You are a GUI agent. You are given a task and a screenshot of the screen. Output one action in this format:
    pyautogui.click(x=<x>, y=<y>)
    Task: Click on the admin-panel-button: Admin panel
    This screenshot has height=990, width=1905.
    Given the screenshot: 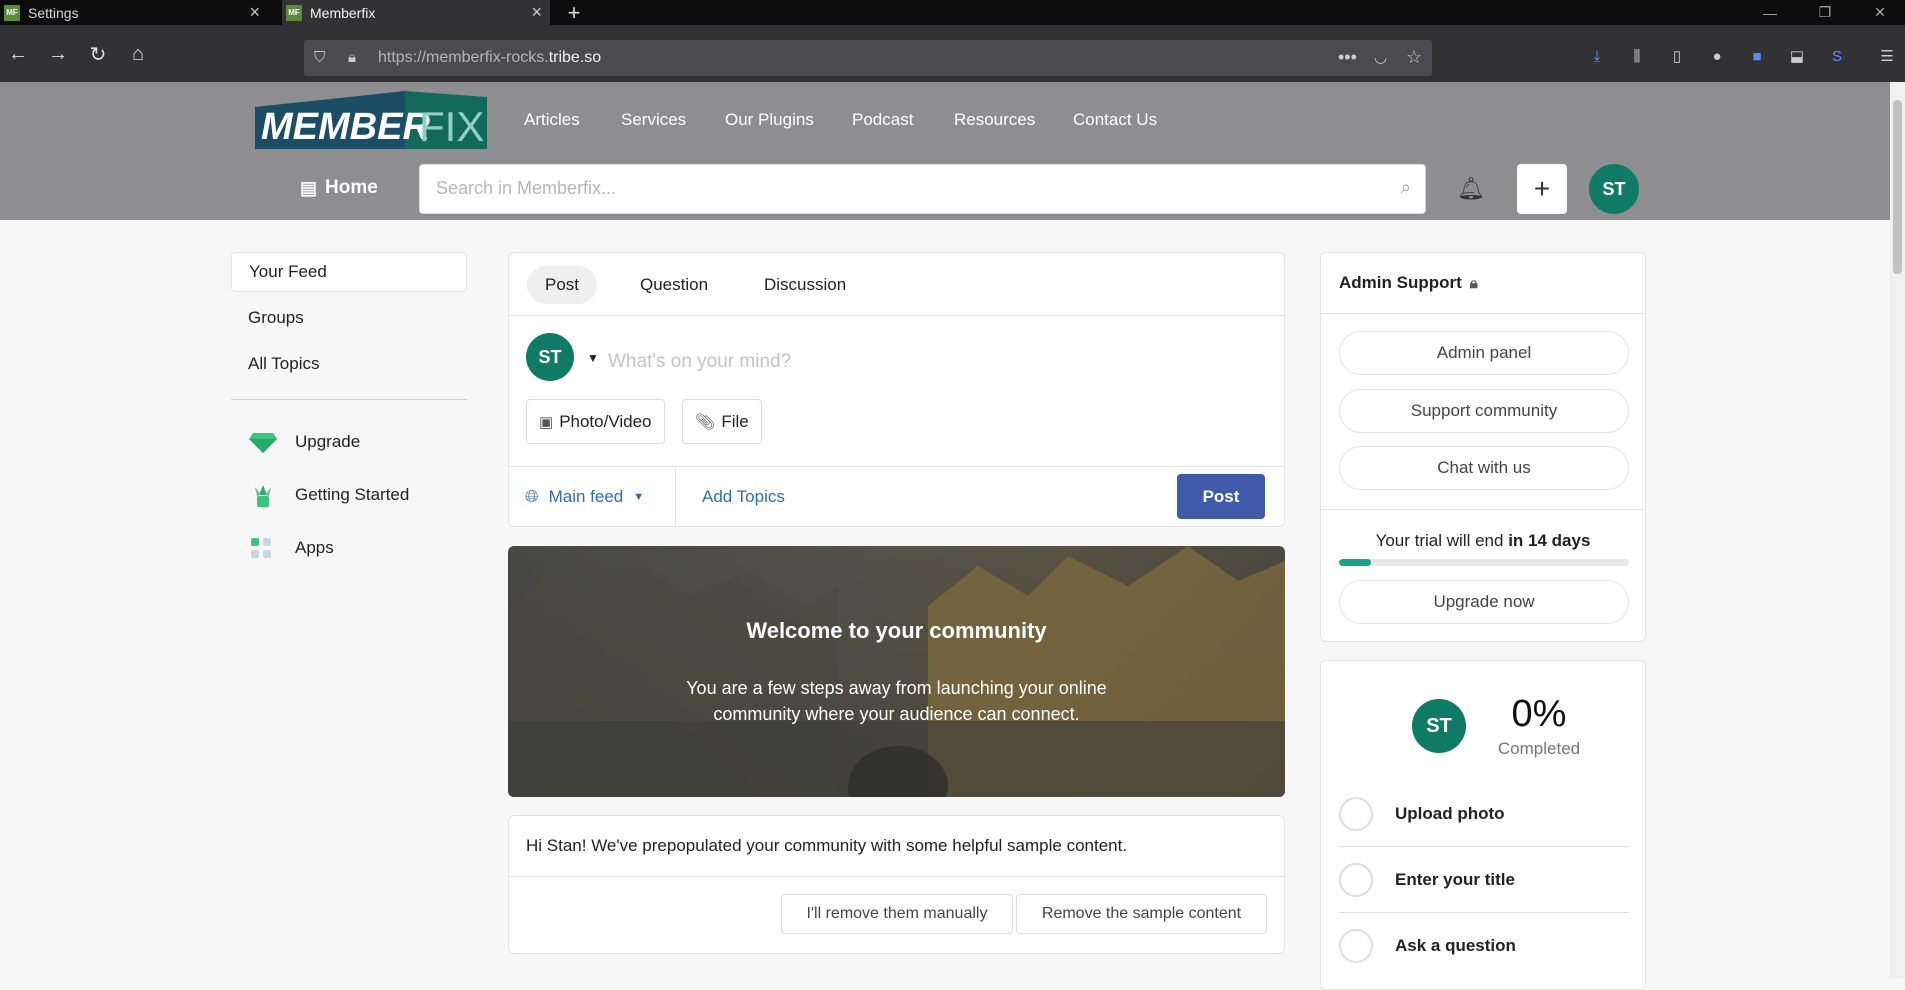 What is the action you would take?
    pyautogui.click(x=1484, y=353)
    